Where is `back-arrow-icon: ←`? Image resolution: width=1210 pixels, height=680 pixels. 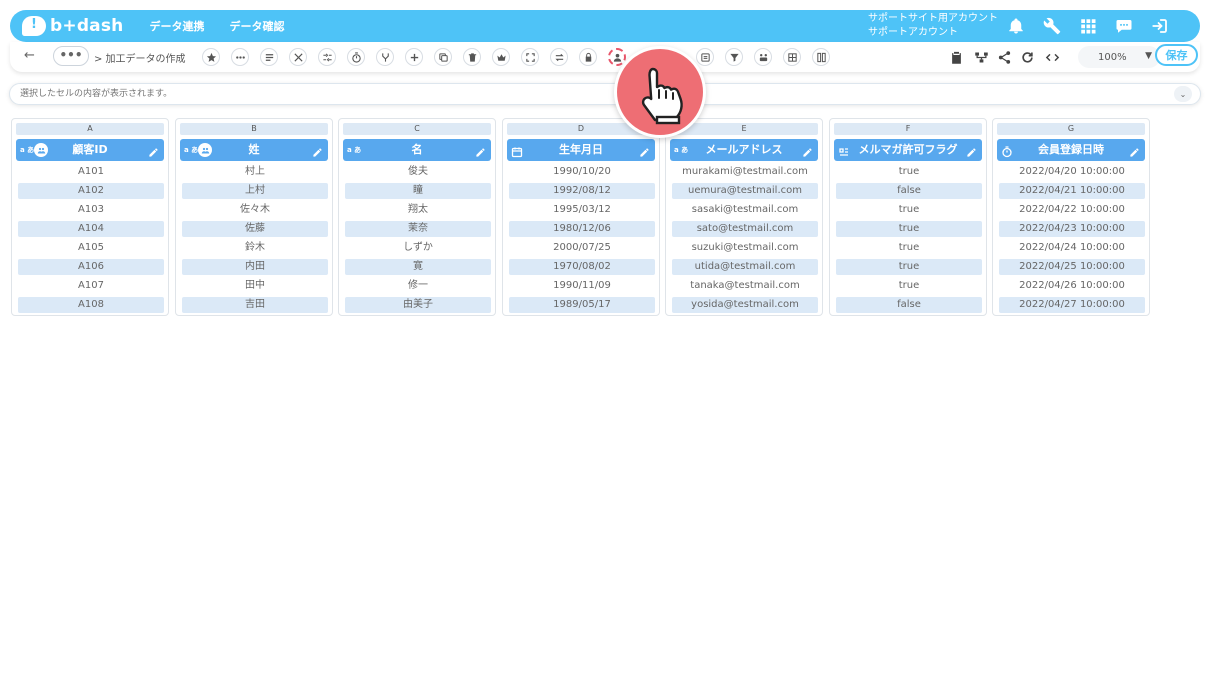
back-arrow-icon: ← is located at coordinates (29, 55).